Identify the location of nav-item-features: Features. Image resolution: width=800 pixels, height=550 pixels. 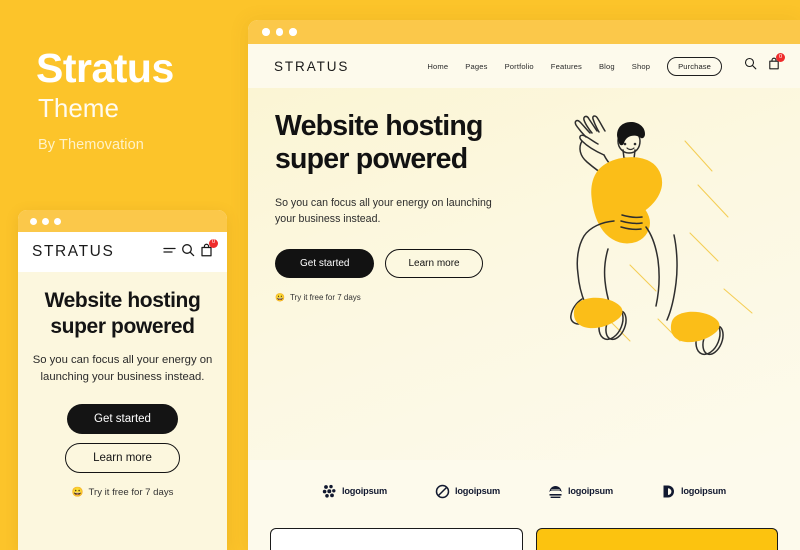
(566, 66).